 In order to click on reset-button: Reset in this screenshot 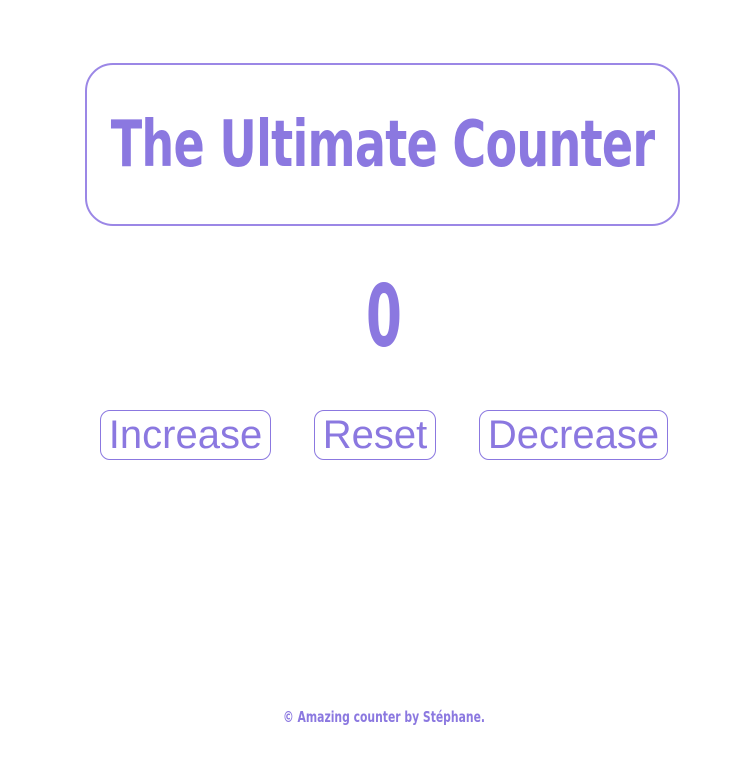, I will do `click(375, 435)`.